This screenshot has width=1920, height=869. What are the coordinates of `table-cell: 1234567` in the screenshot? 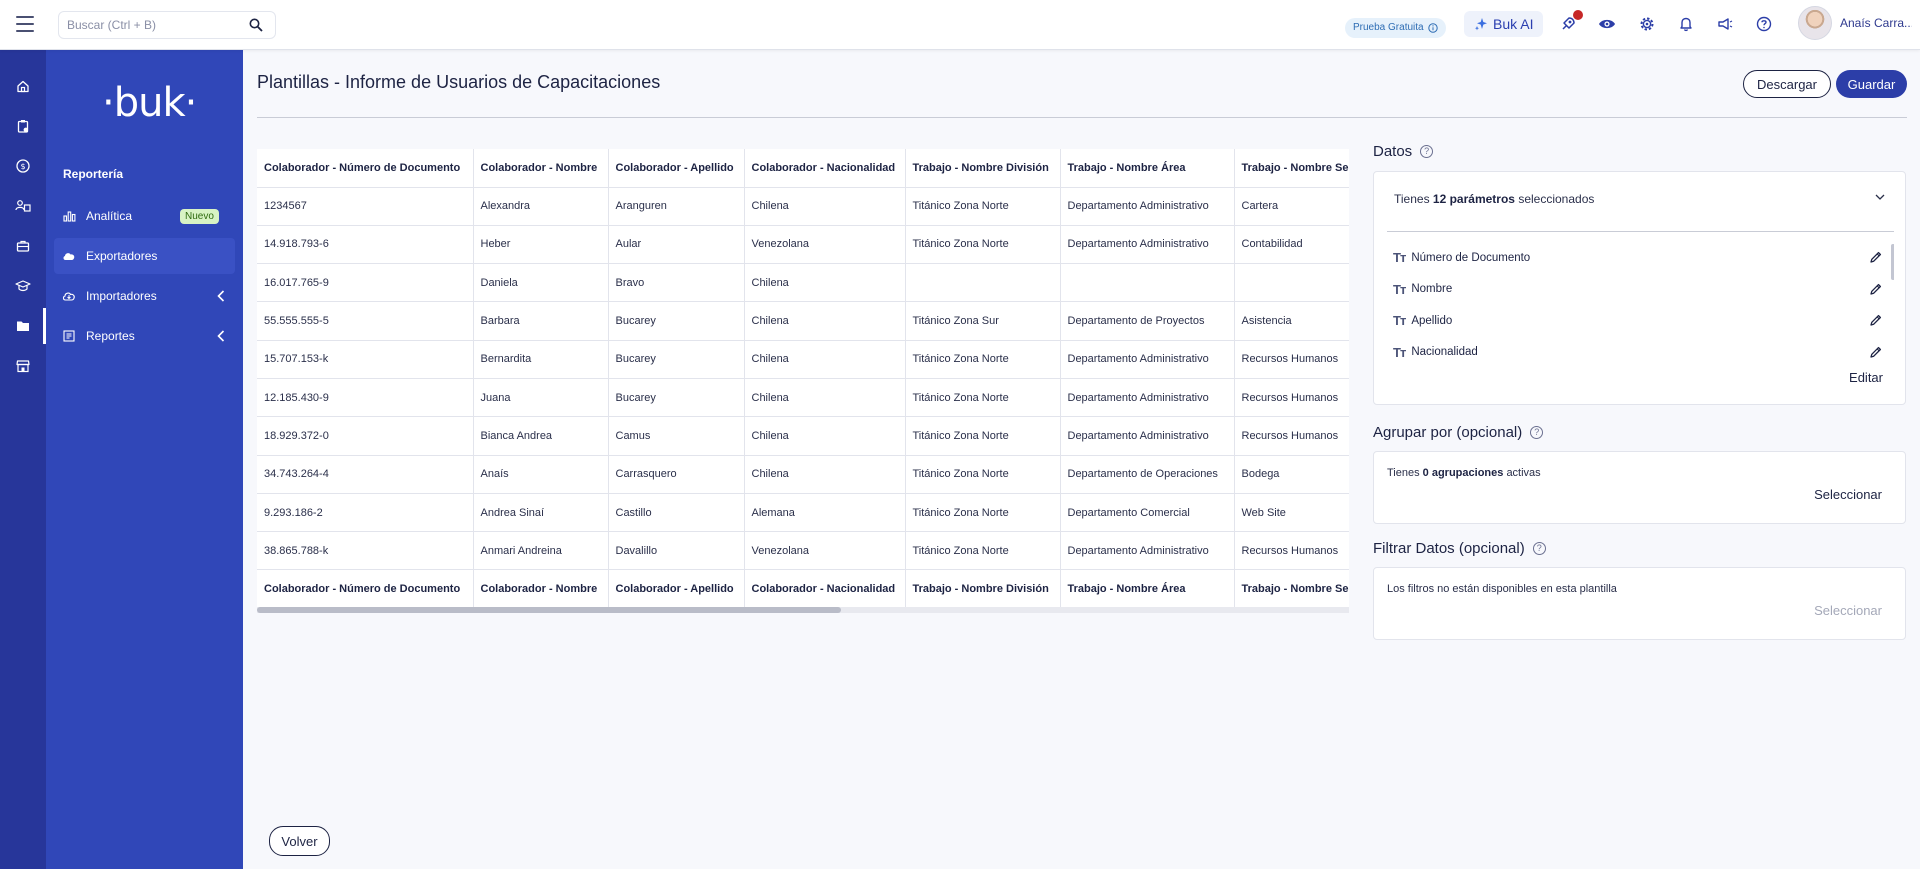 It's located at (365, 206).